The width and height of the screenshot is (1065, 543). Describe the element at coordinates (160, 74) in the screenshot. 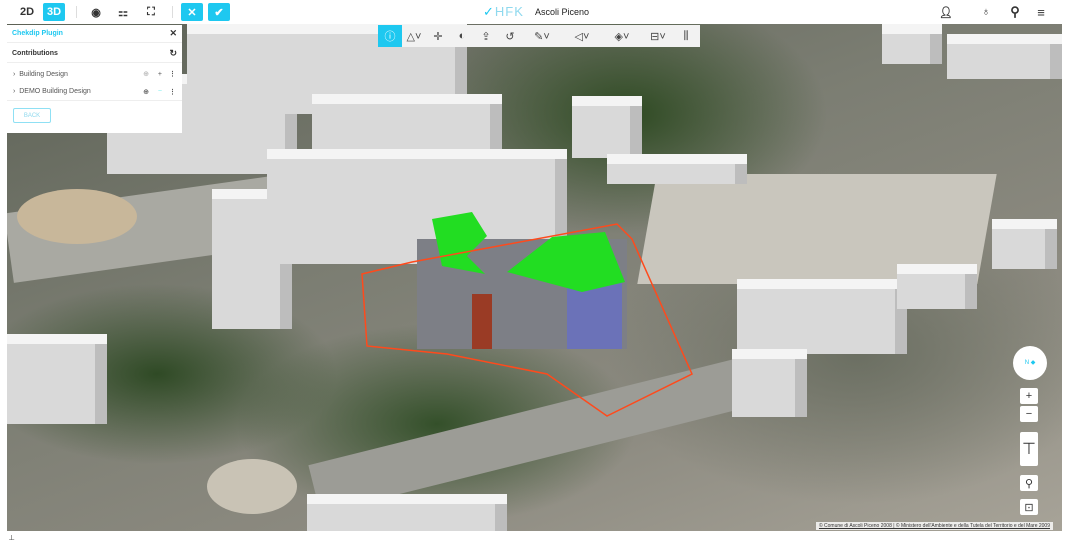

I see `add-icon: +` at that location.